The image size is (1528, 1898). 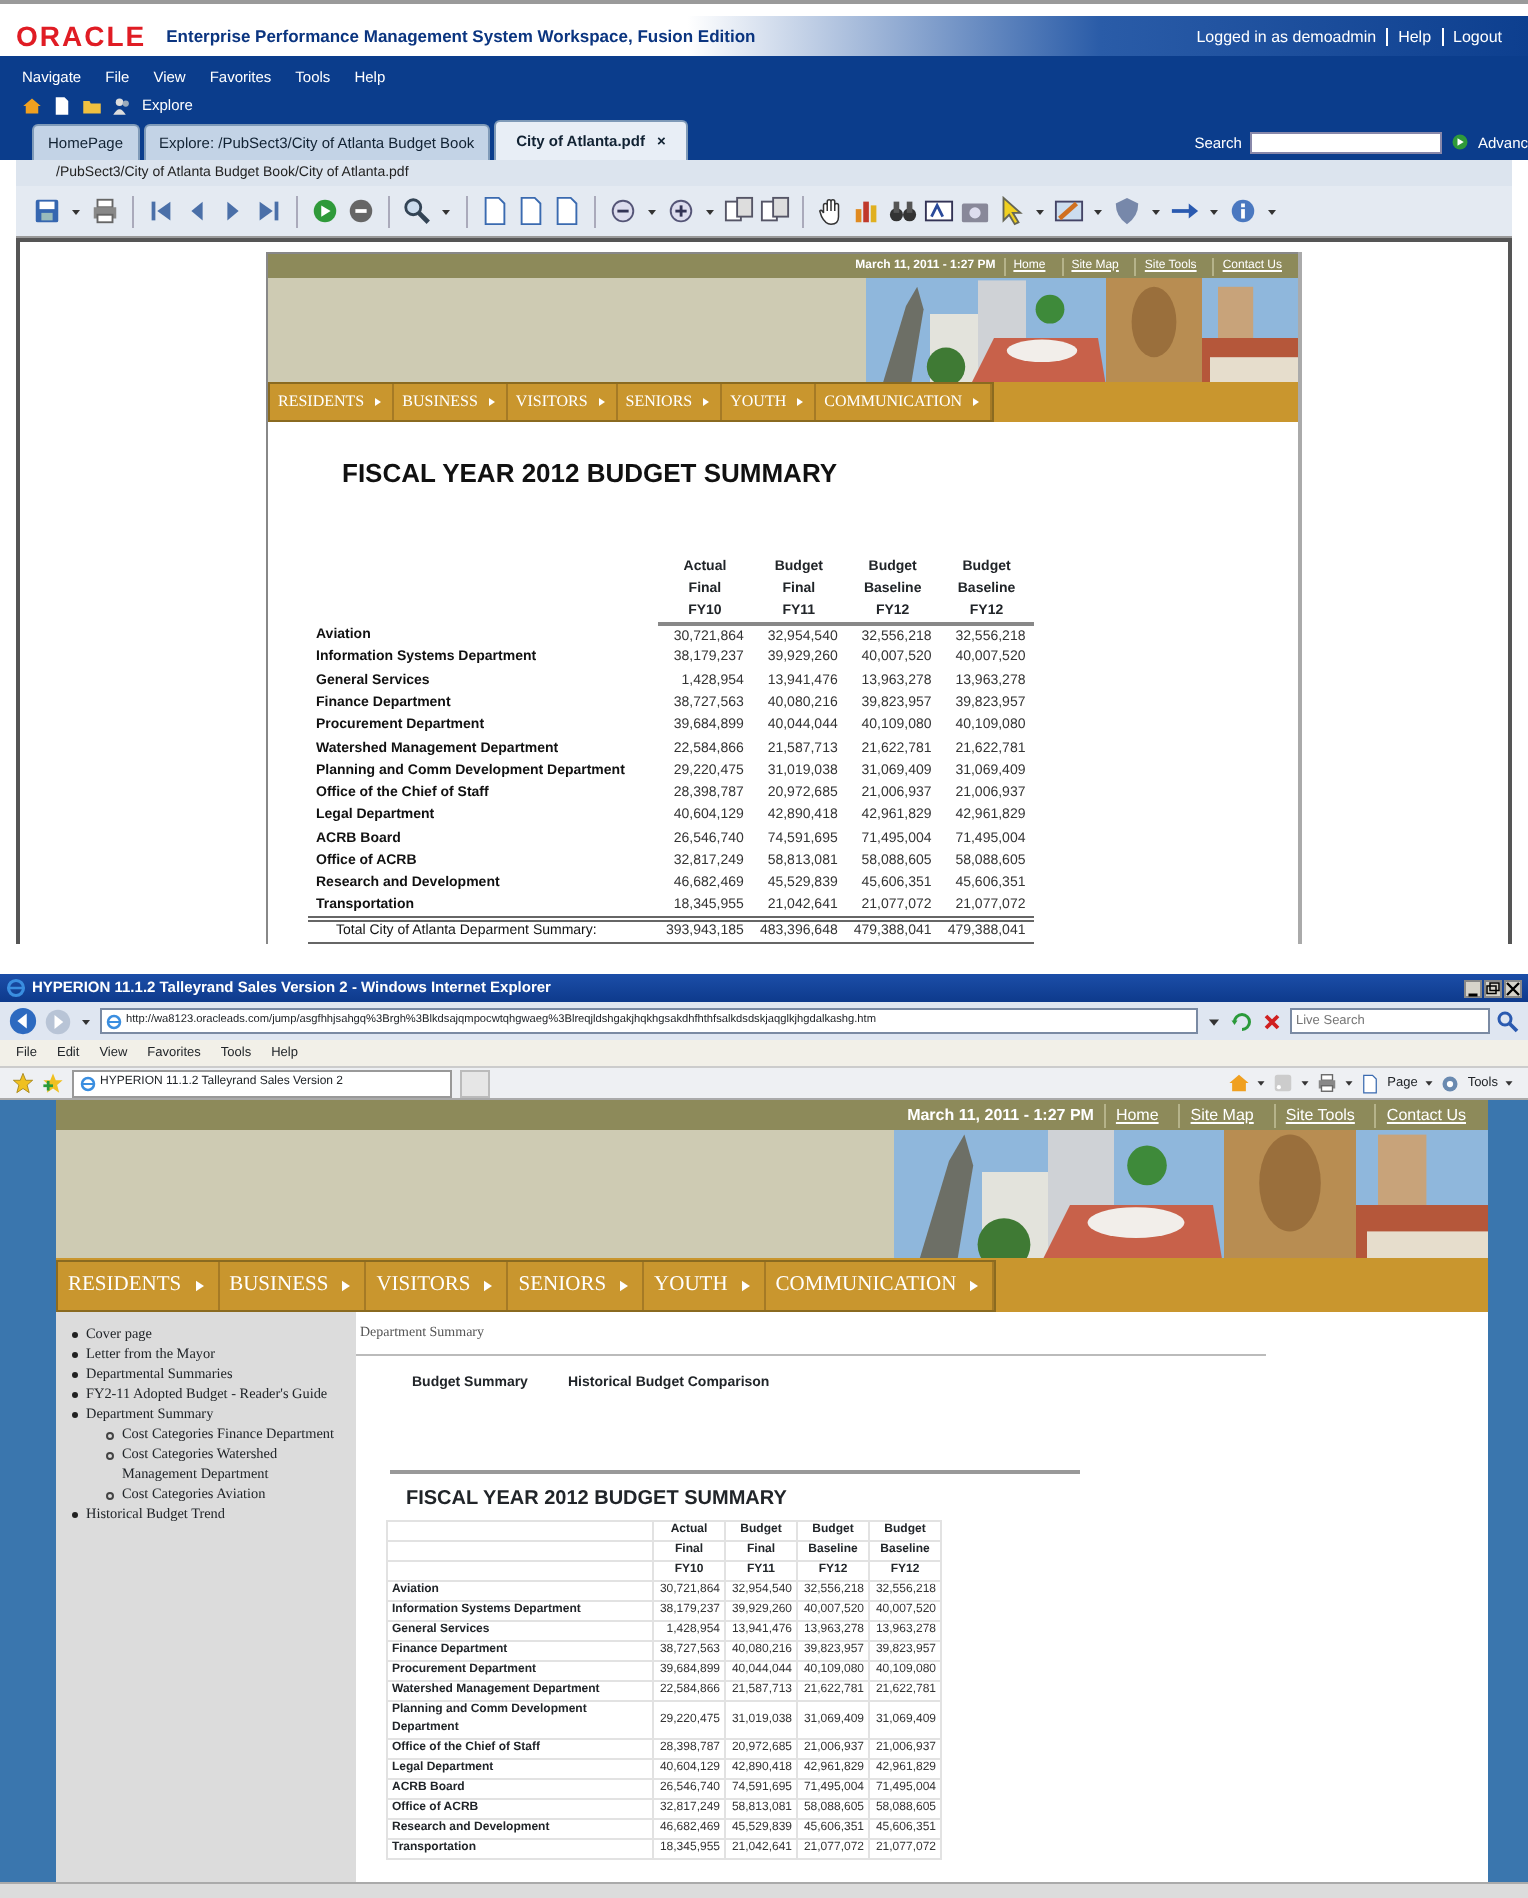 I want to click on folder-icon, so click(x=92, y=105).